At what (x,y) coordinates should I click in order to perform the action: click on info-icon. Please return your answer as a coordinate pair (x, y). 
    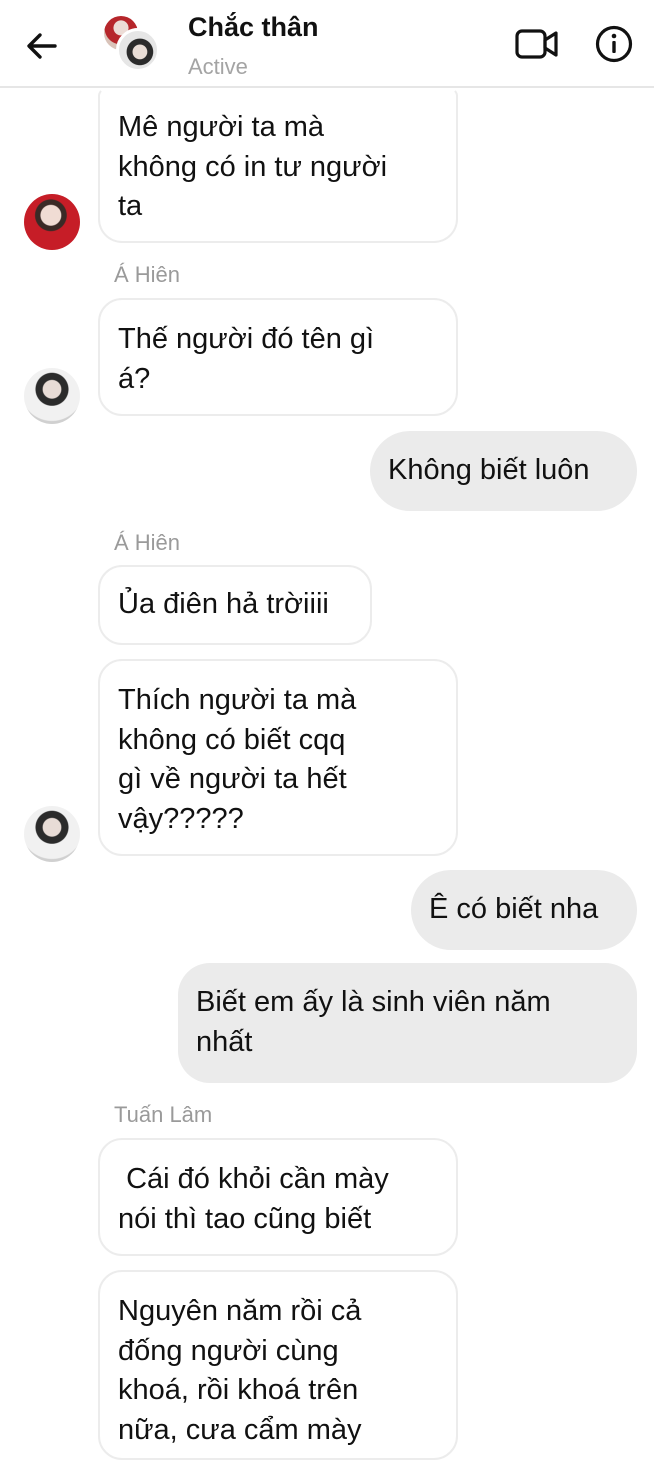
    Looking at the image, I should click on (614, 44).